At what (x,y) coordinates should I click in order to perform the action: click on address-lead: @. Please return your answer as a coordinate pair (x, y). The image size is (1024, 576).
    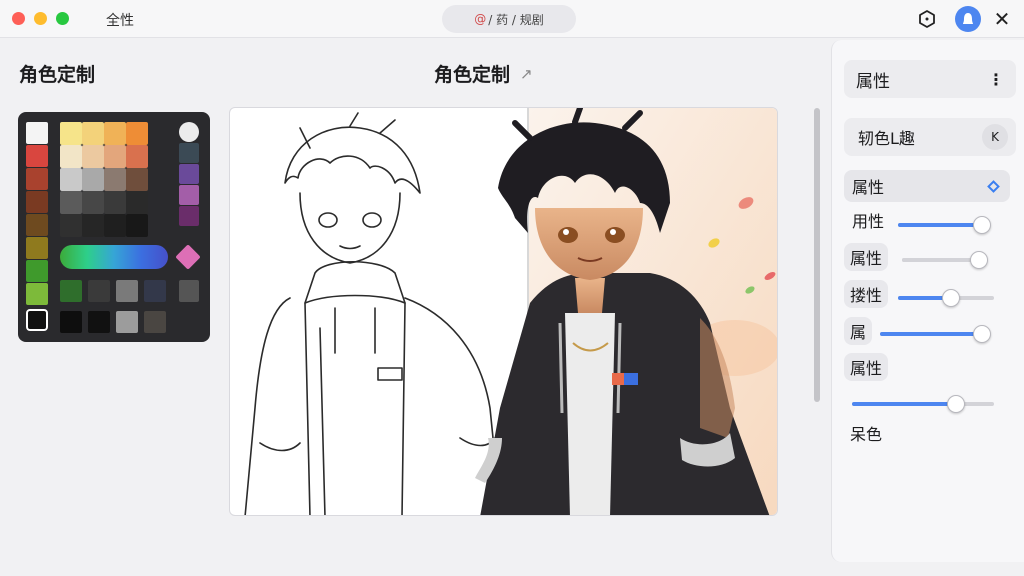
    Looking at the image, I should click on (480, 19).